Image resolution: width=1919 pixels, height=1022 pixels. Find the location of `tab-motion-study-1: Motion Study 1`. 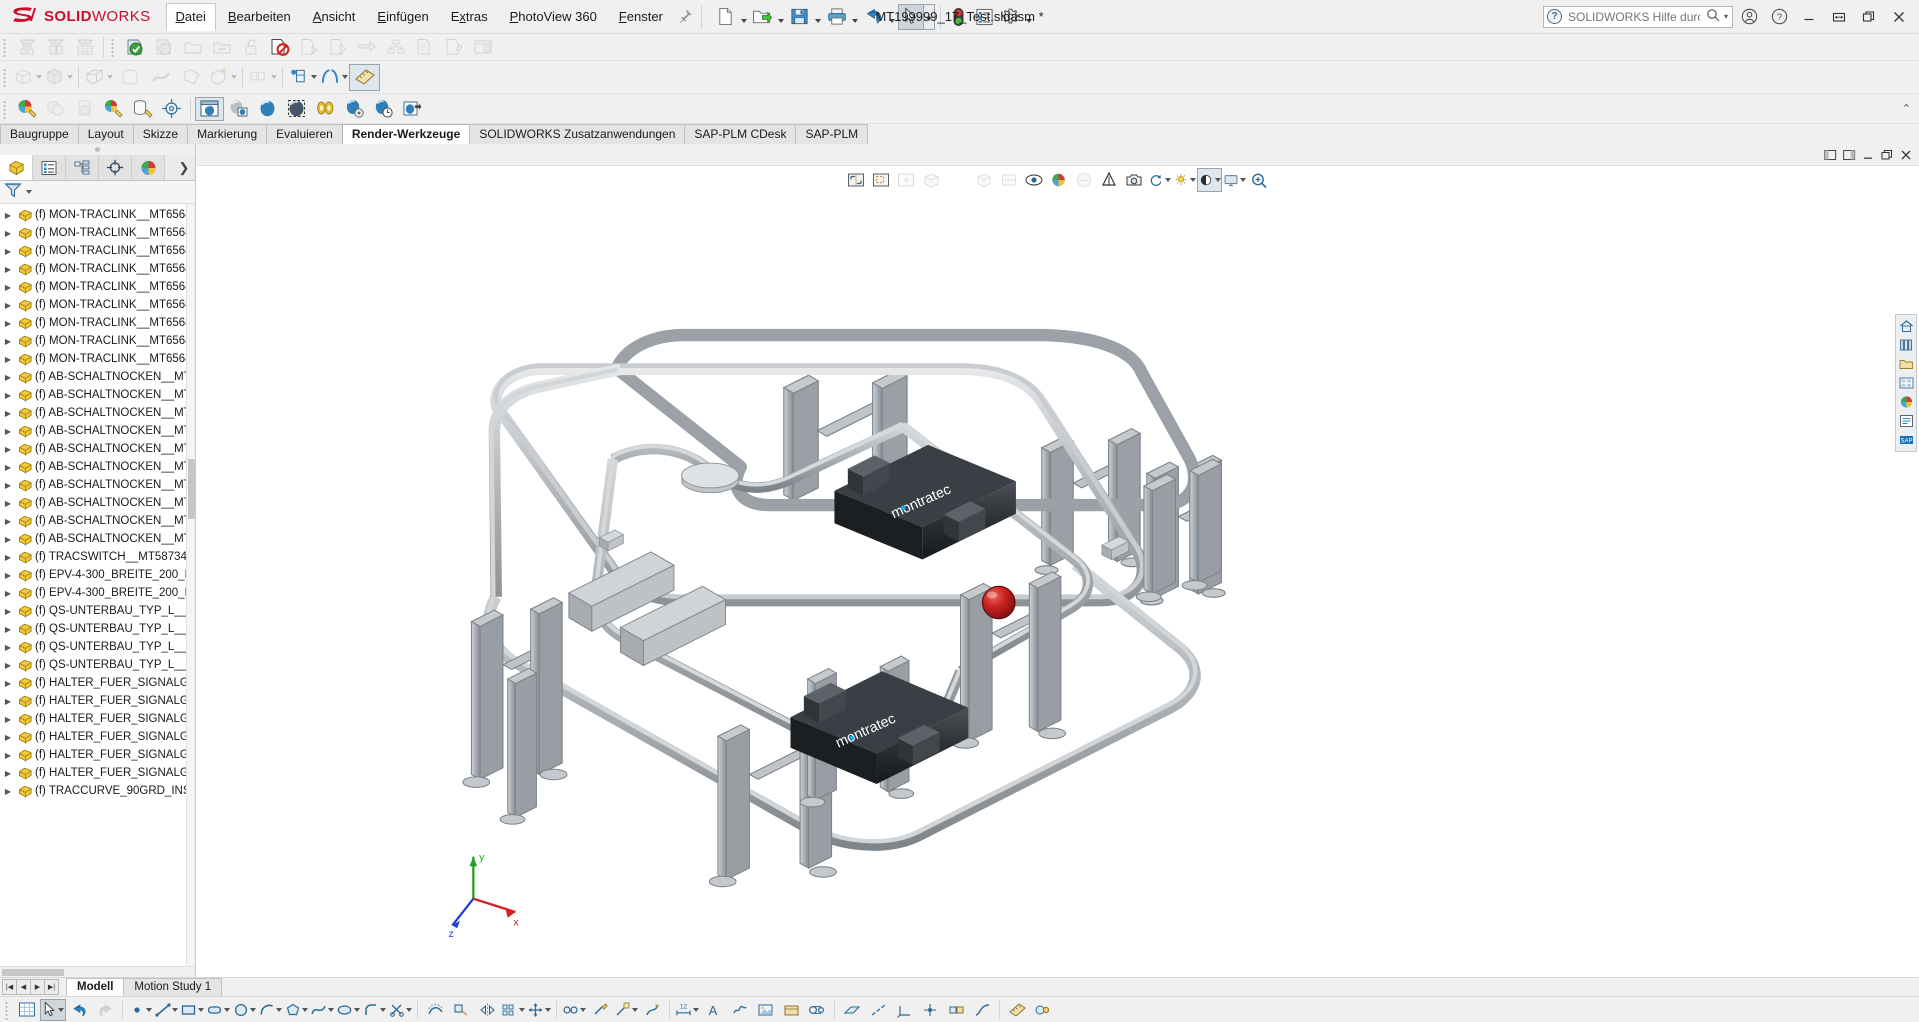

tab-motion-study-1: Motion Study 1 is located at coordinates (173, 987).